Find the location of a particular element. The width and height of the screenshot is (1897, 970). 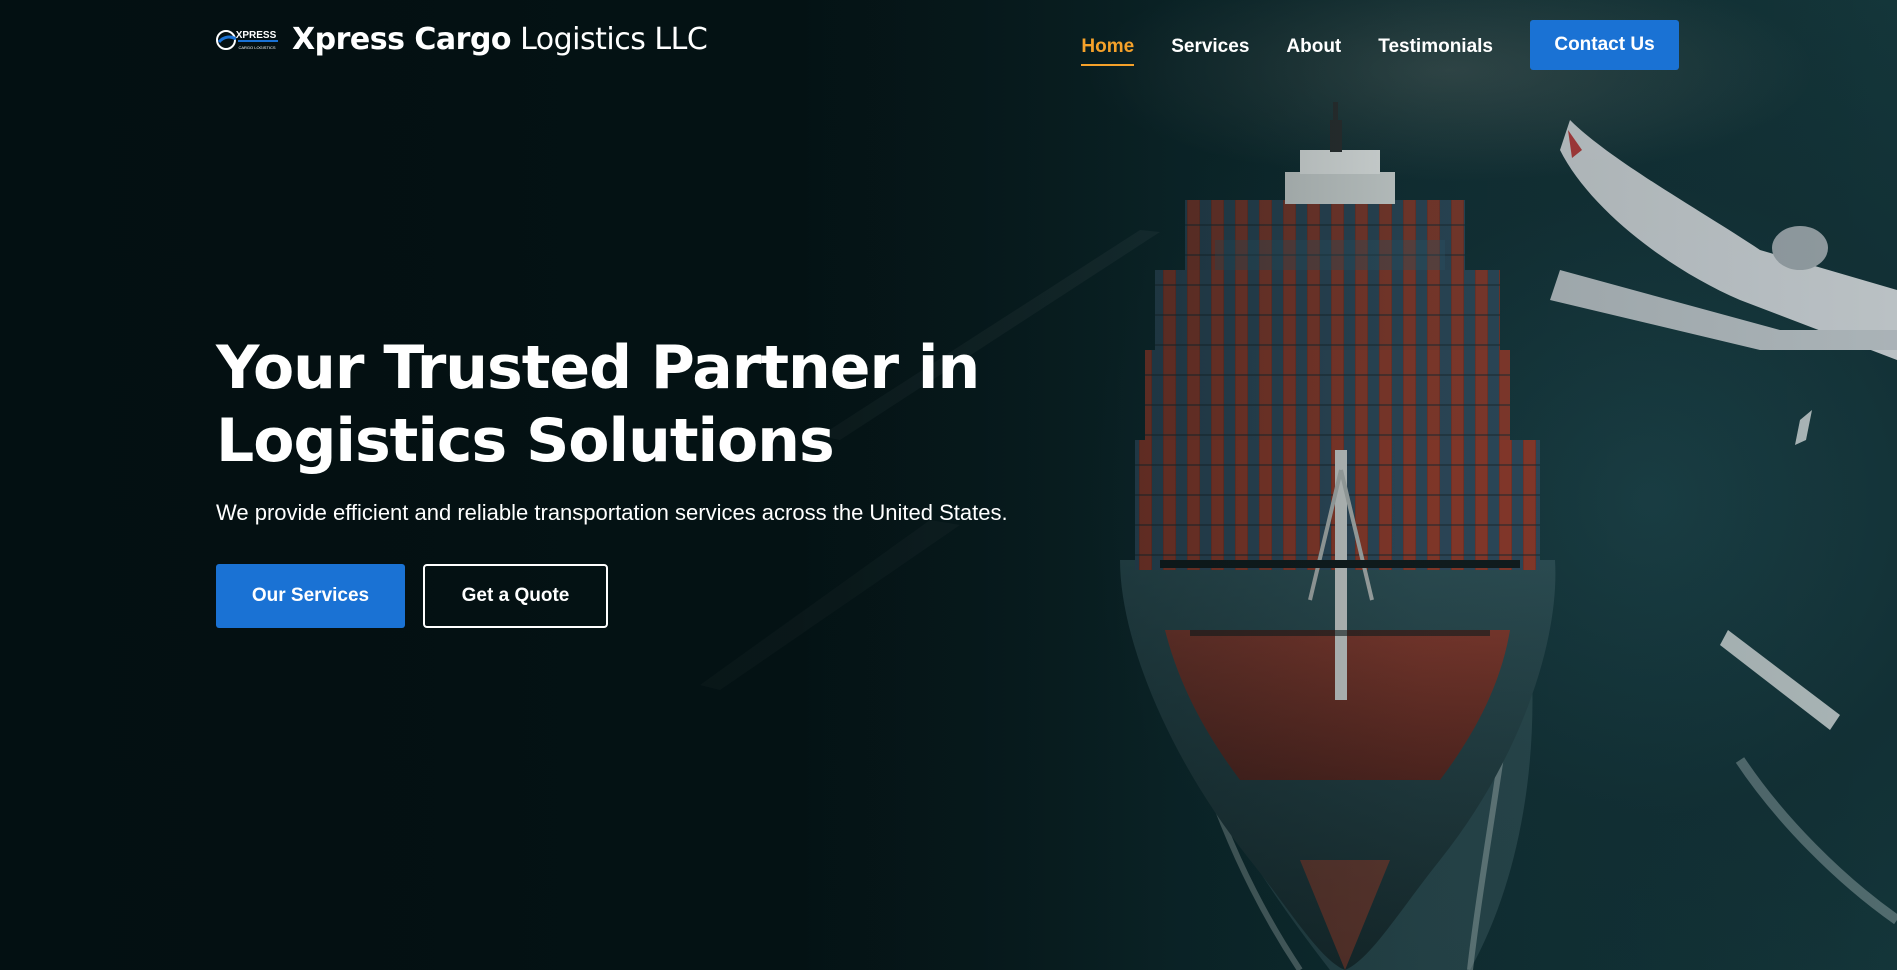

hero-title-line-1: Your Trusted Partner in is located at coordinates (598, 368).